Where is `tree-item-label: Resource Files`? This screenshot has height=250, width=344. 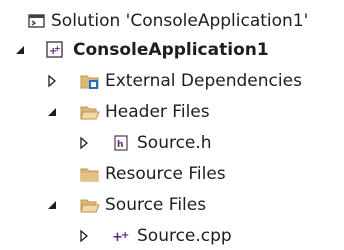 tree-item-label: Resource Files is located at coordinates (165, 174).